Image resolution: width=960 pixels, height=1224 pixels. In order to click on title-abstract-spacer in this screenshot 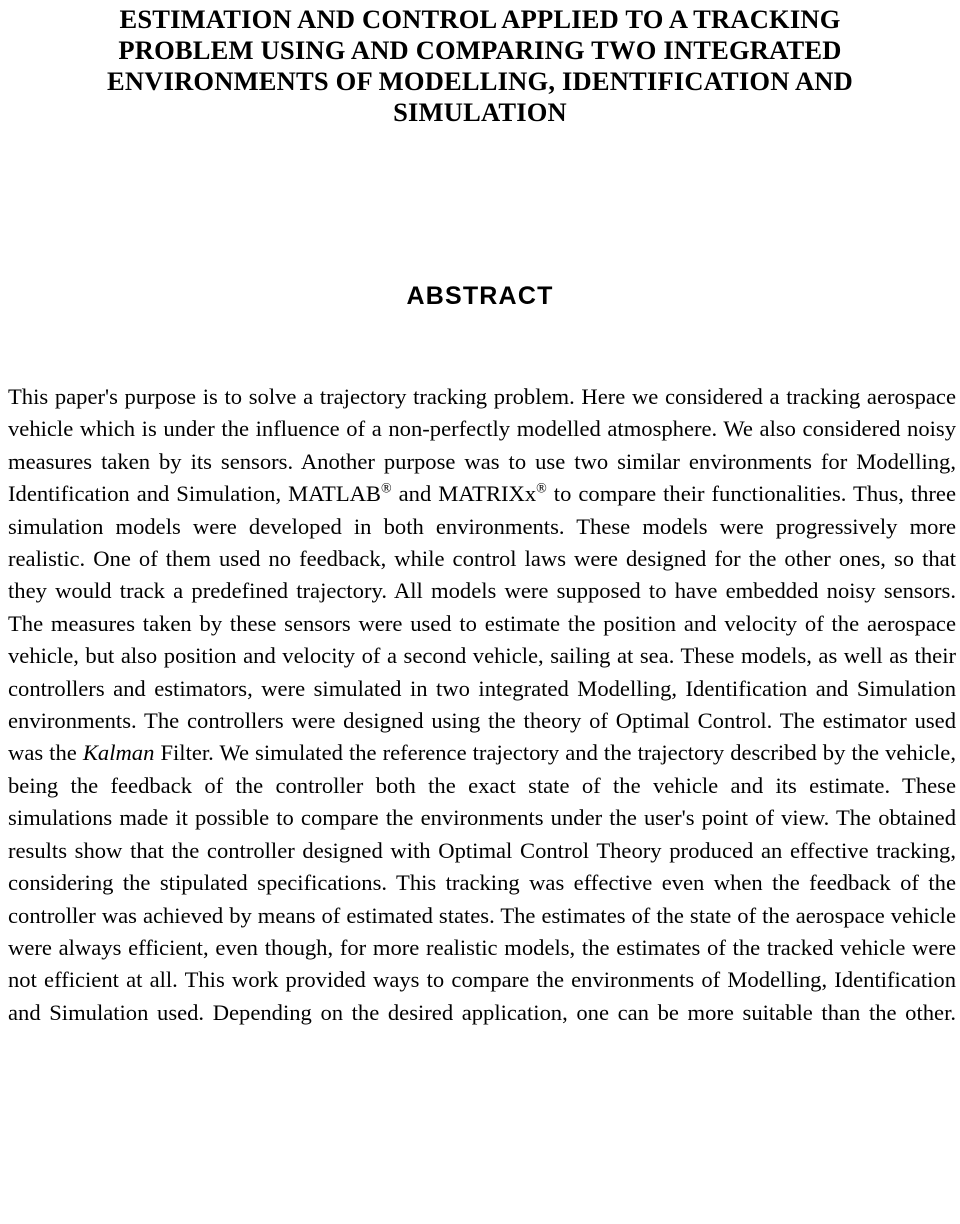, I will do `click(480, 204)`.